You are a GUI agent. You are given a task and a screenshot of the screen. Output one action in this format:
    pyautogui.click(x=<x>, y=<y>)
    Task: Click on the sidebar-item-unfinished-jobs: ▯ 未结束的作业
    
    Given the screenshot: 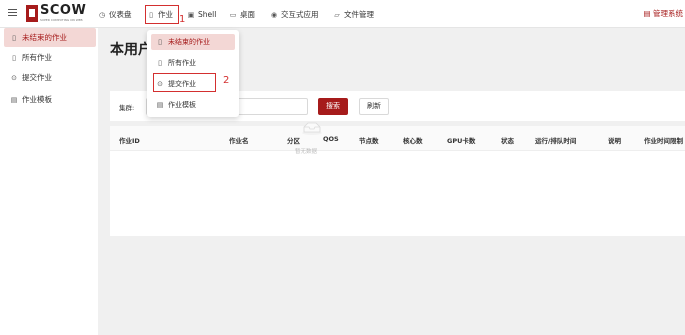 What is the action you would take?
    pyautogui.click(x=50, y=37)
    